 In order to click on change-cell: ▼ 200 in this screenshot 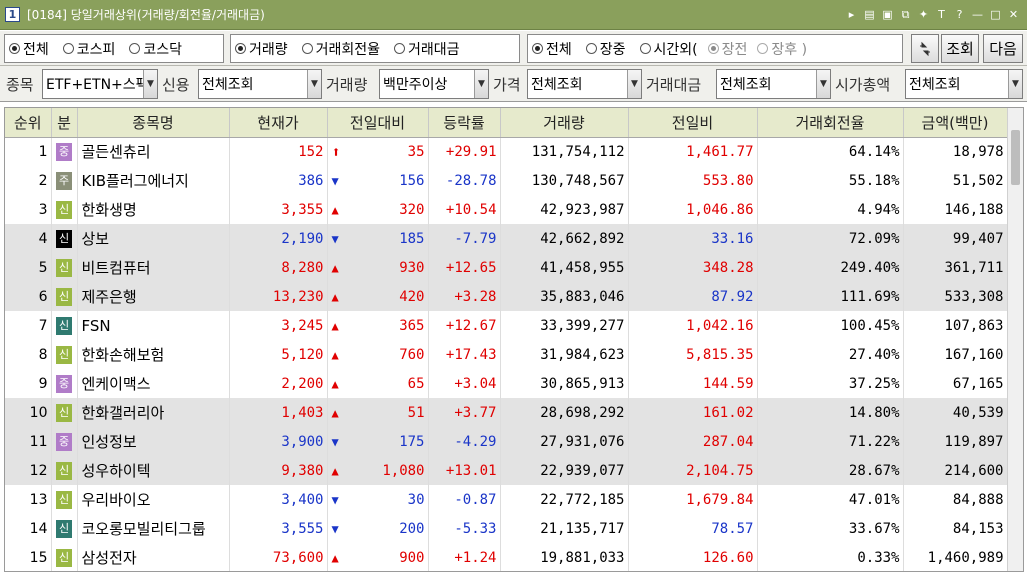, I will do `click(378, 528)`.